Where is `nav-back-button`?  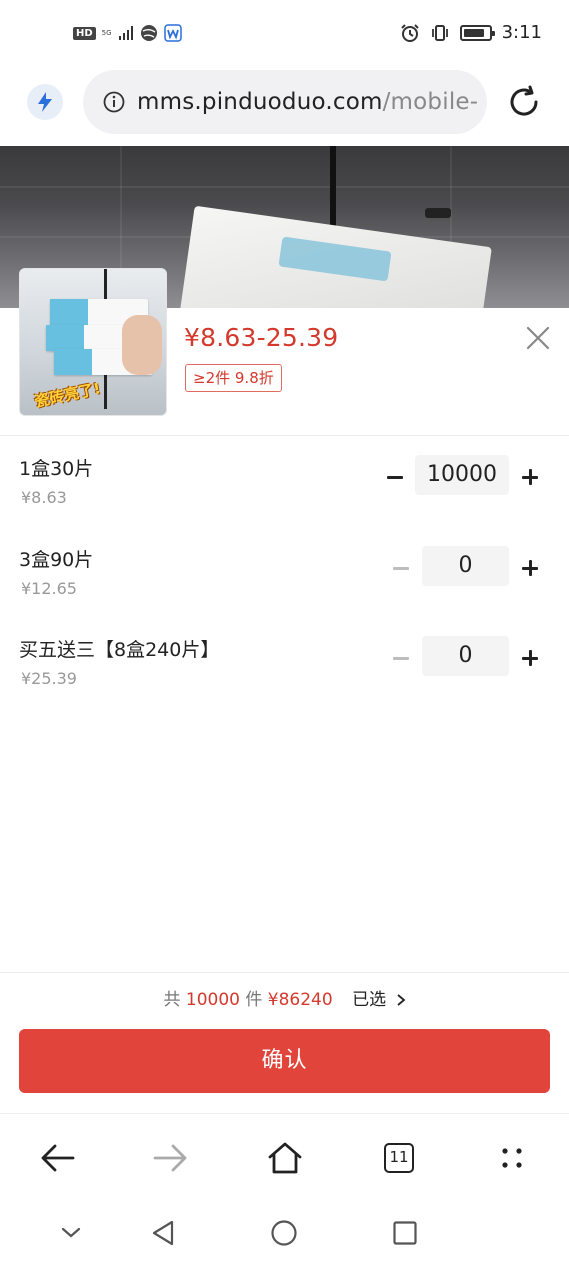
nav-back-button is located at coordinates (163, 1233).